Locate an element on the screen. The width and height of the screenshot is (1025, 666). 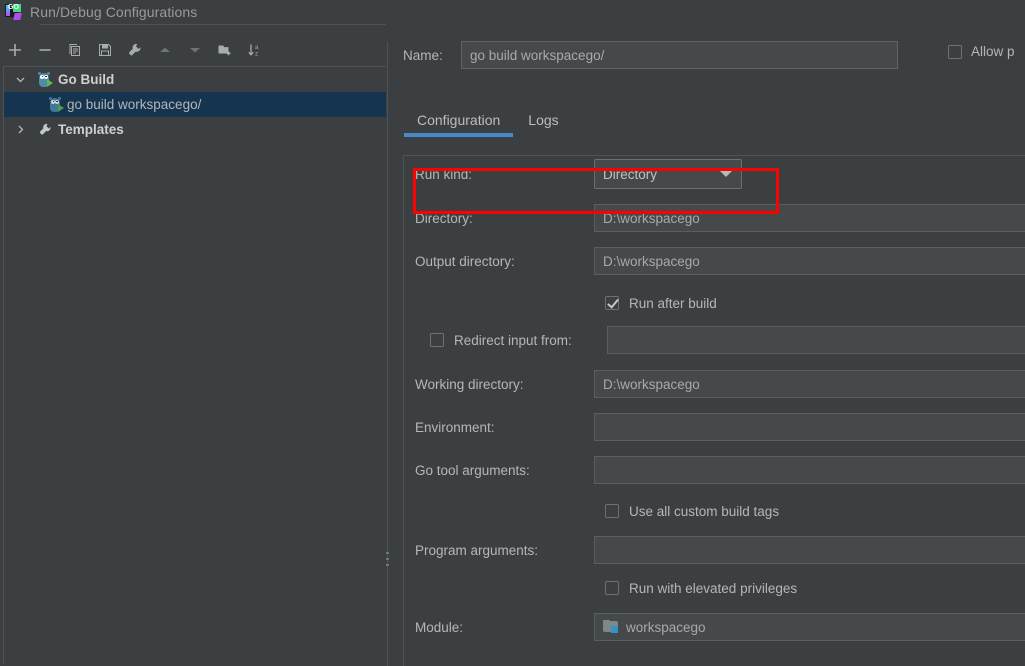
goland-icon: GO is located at coordinates (13, 12).